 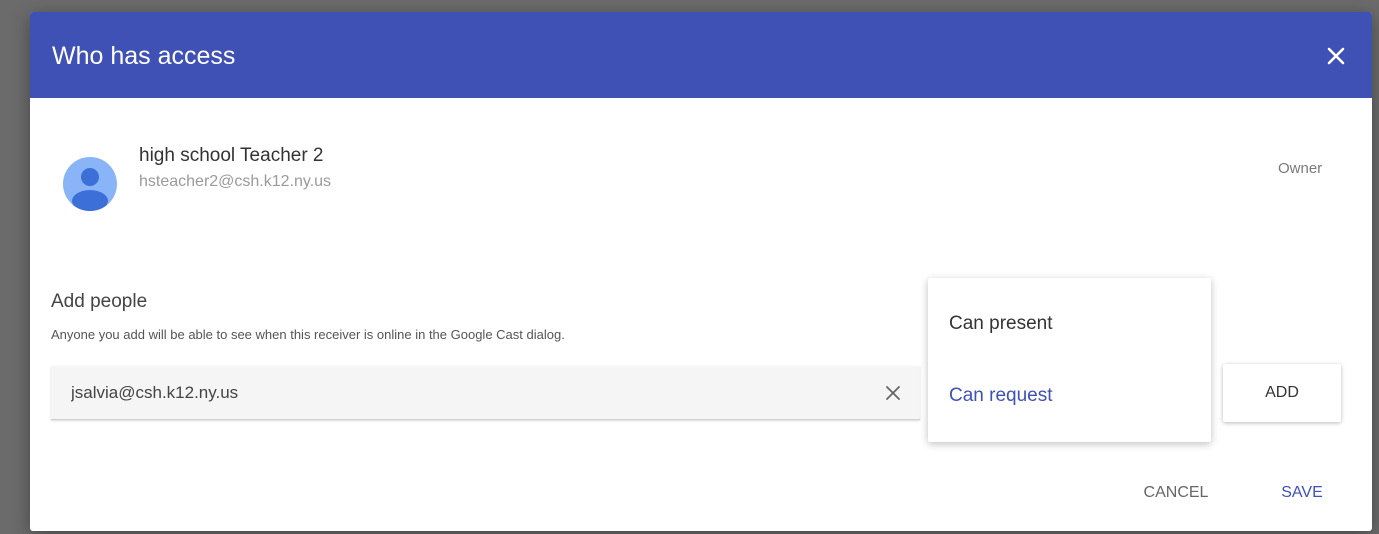 What do you see at coordinates (1282, 393) in the screenshot?
I see `add-button: ADD` at bounding box center [1282, 393].